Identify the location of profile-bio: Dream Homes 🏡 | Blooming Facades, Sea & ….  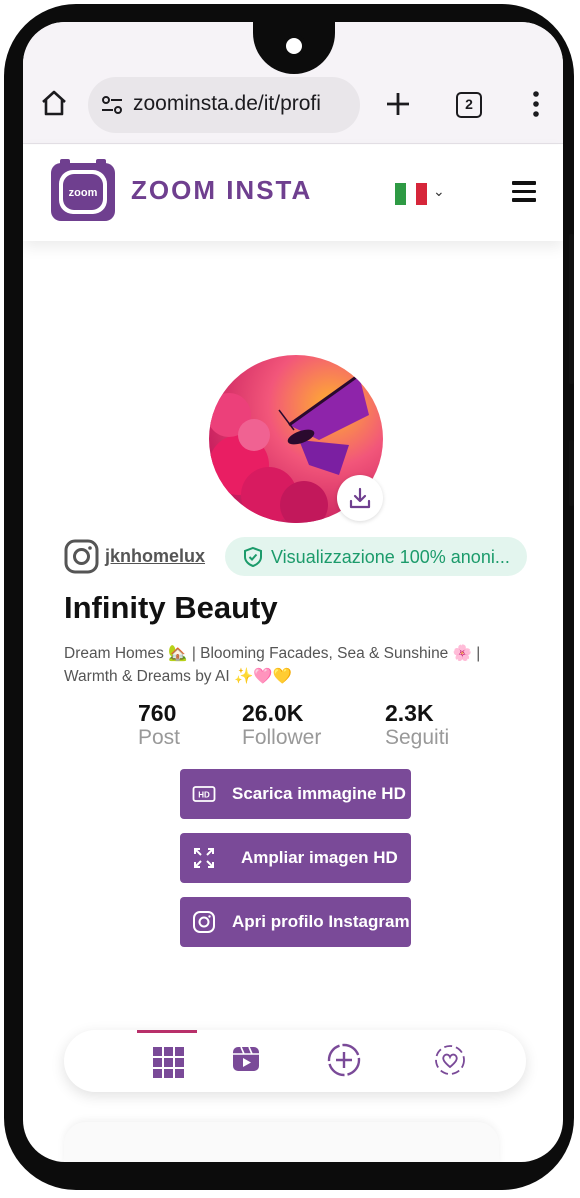
(272, 665).